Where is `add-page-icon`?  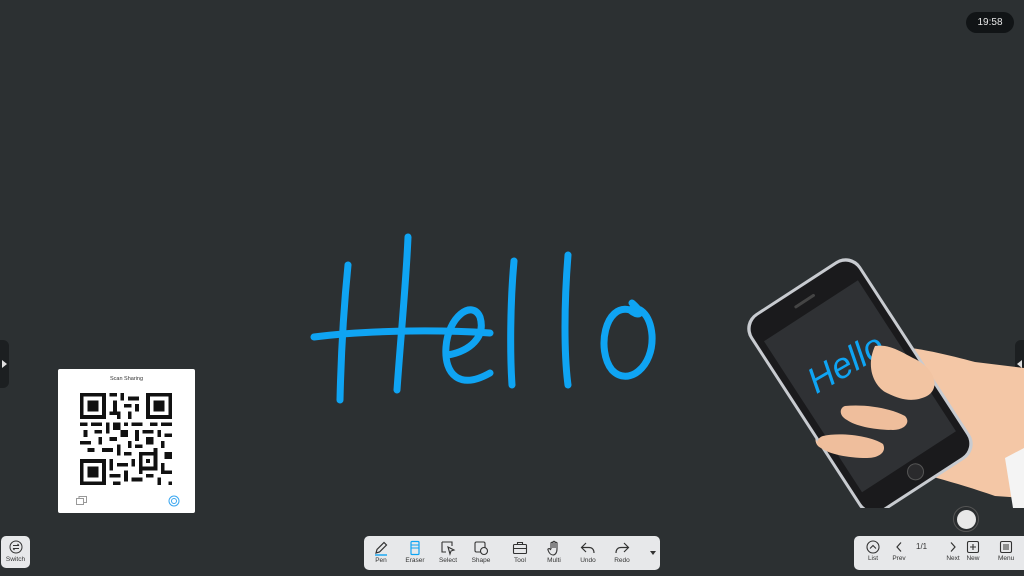
add-page-icon is located at coordinates (973, 547).